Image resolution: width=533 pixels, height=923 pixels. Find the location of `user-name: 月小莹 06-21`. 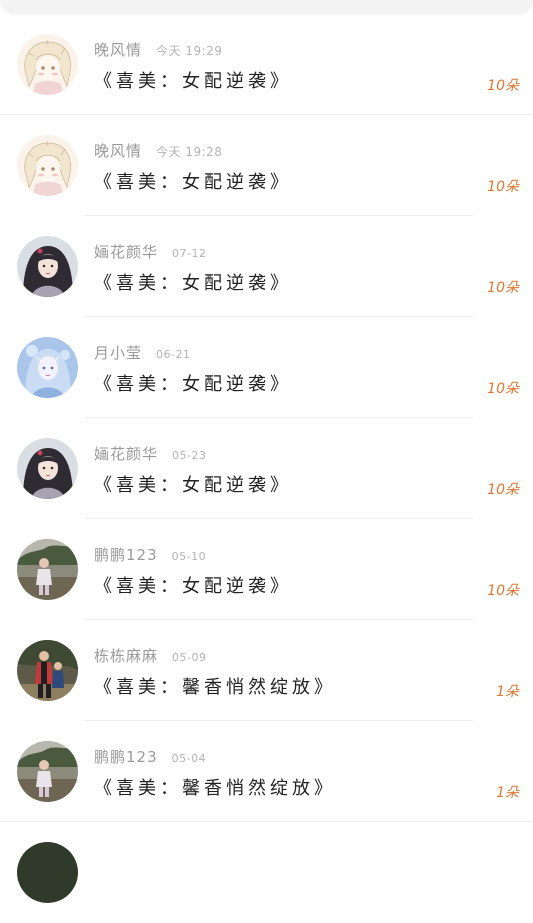

user-name: 月小莹 06-21 is located at coordinates (142, 352).